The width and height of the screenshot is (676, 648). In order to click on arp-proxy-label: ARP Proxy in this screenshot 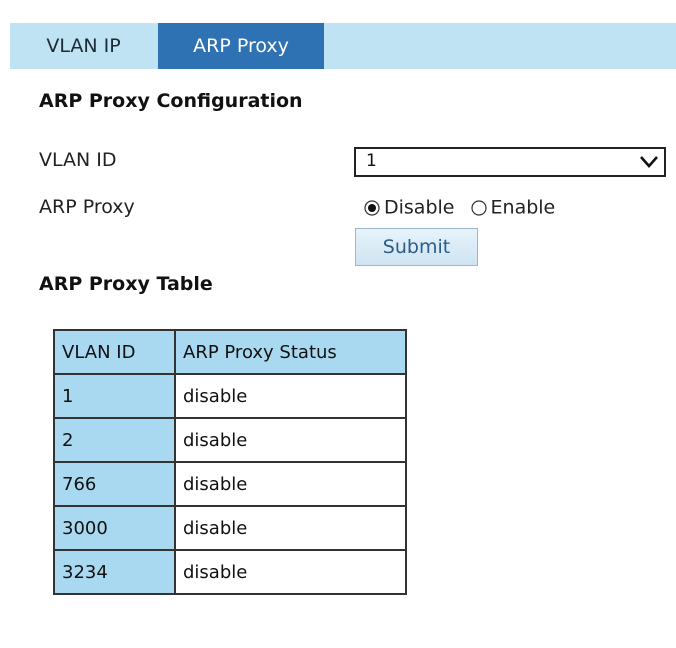, I will do `click(87, 207)`.